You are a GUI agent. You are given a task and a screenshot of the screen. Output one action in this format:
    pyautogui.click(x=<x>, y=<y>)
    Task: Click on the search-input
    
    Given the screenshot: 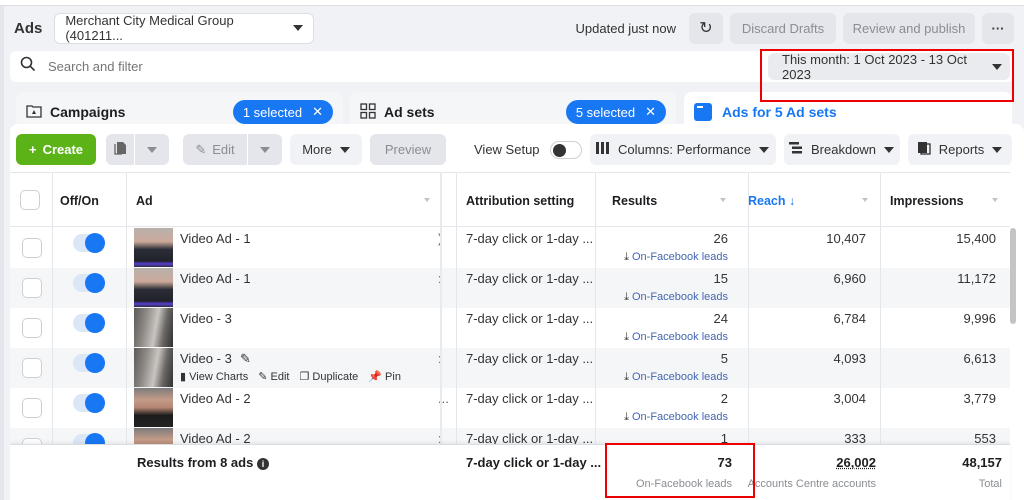 What is the action you would take?
    pyautogui.click(x=348, y=66)
    